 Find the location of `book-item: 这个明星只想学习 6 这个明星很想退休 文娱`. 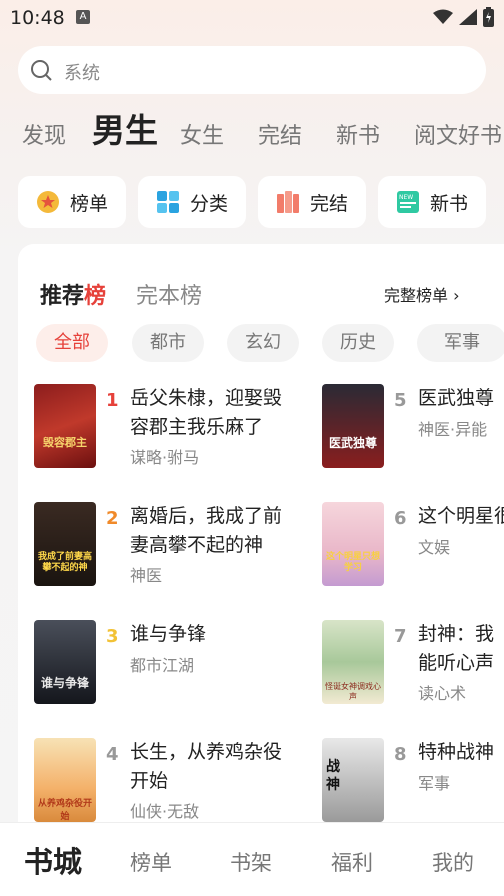

book-item: 这个明星只想学习 6 这个明星很想退休 文娱 is located at coordinates (413, 547).